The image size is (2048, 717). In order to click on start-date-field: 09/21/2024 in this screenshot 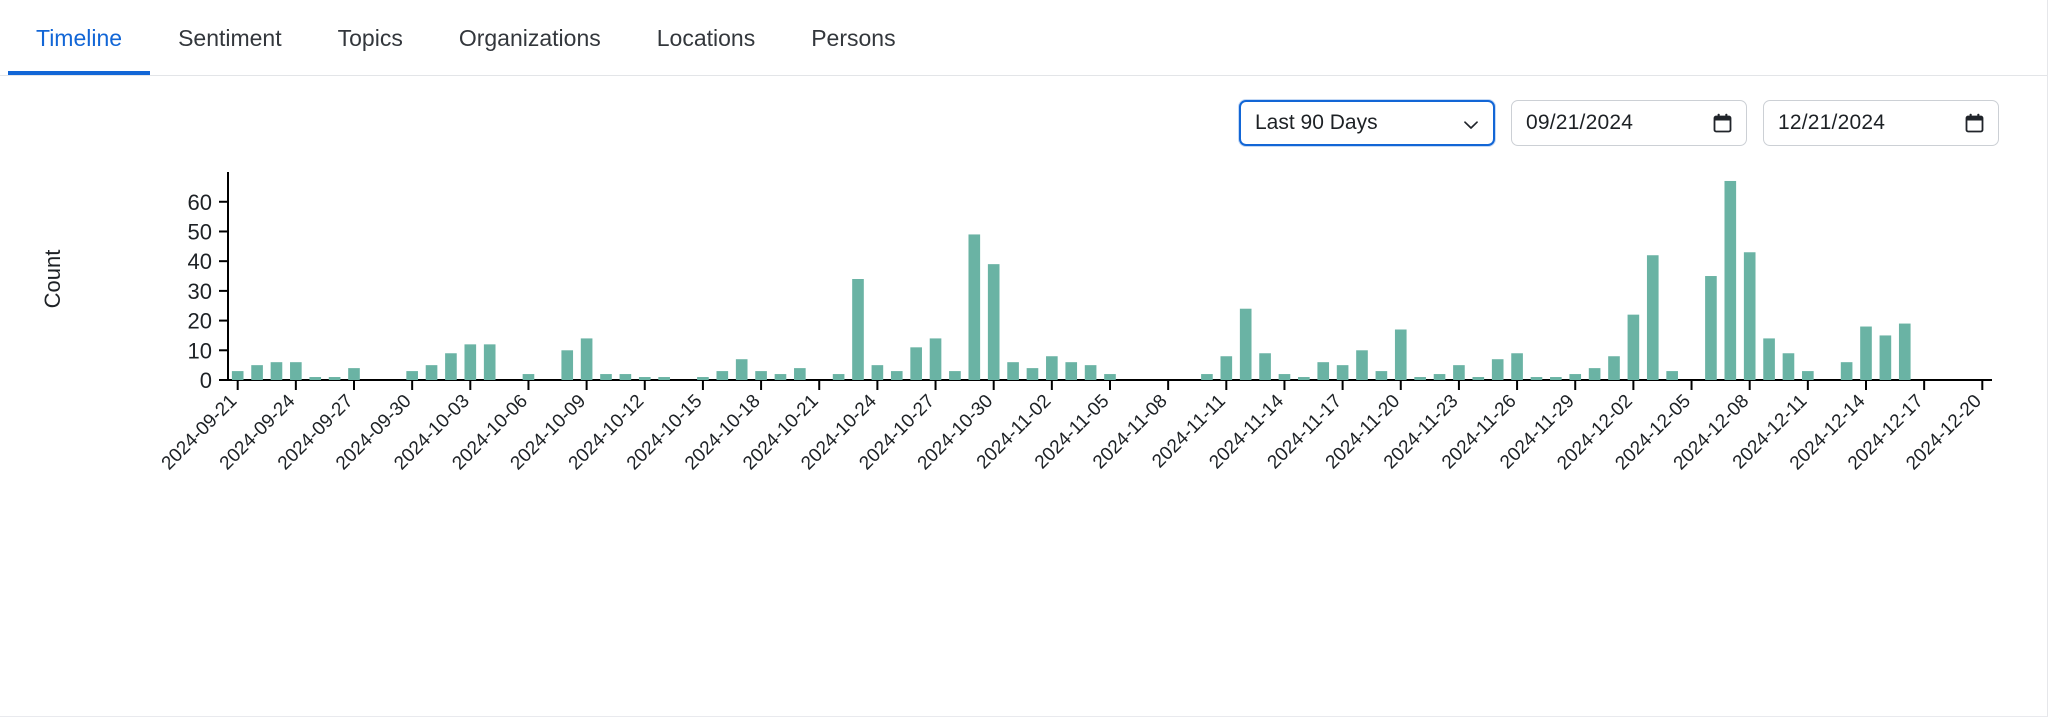, I will do `click(1629, 123)`.